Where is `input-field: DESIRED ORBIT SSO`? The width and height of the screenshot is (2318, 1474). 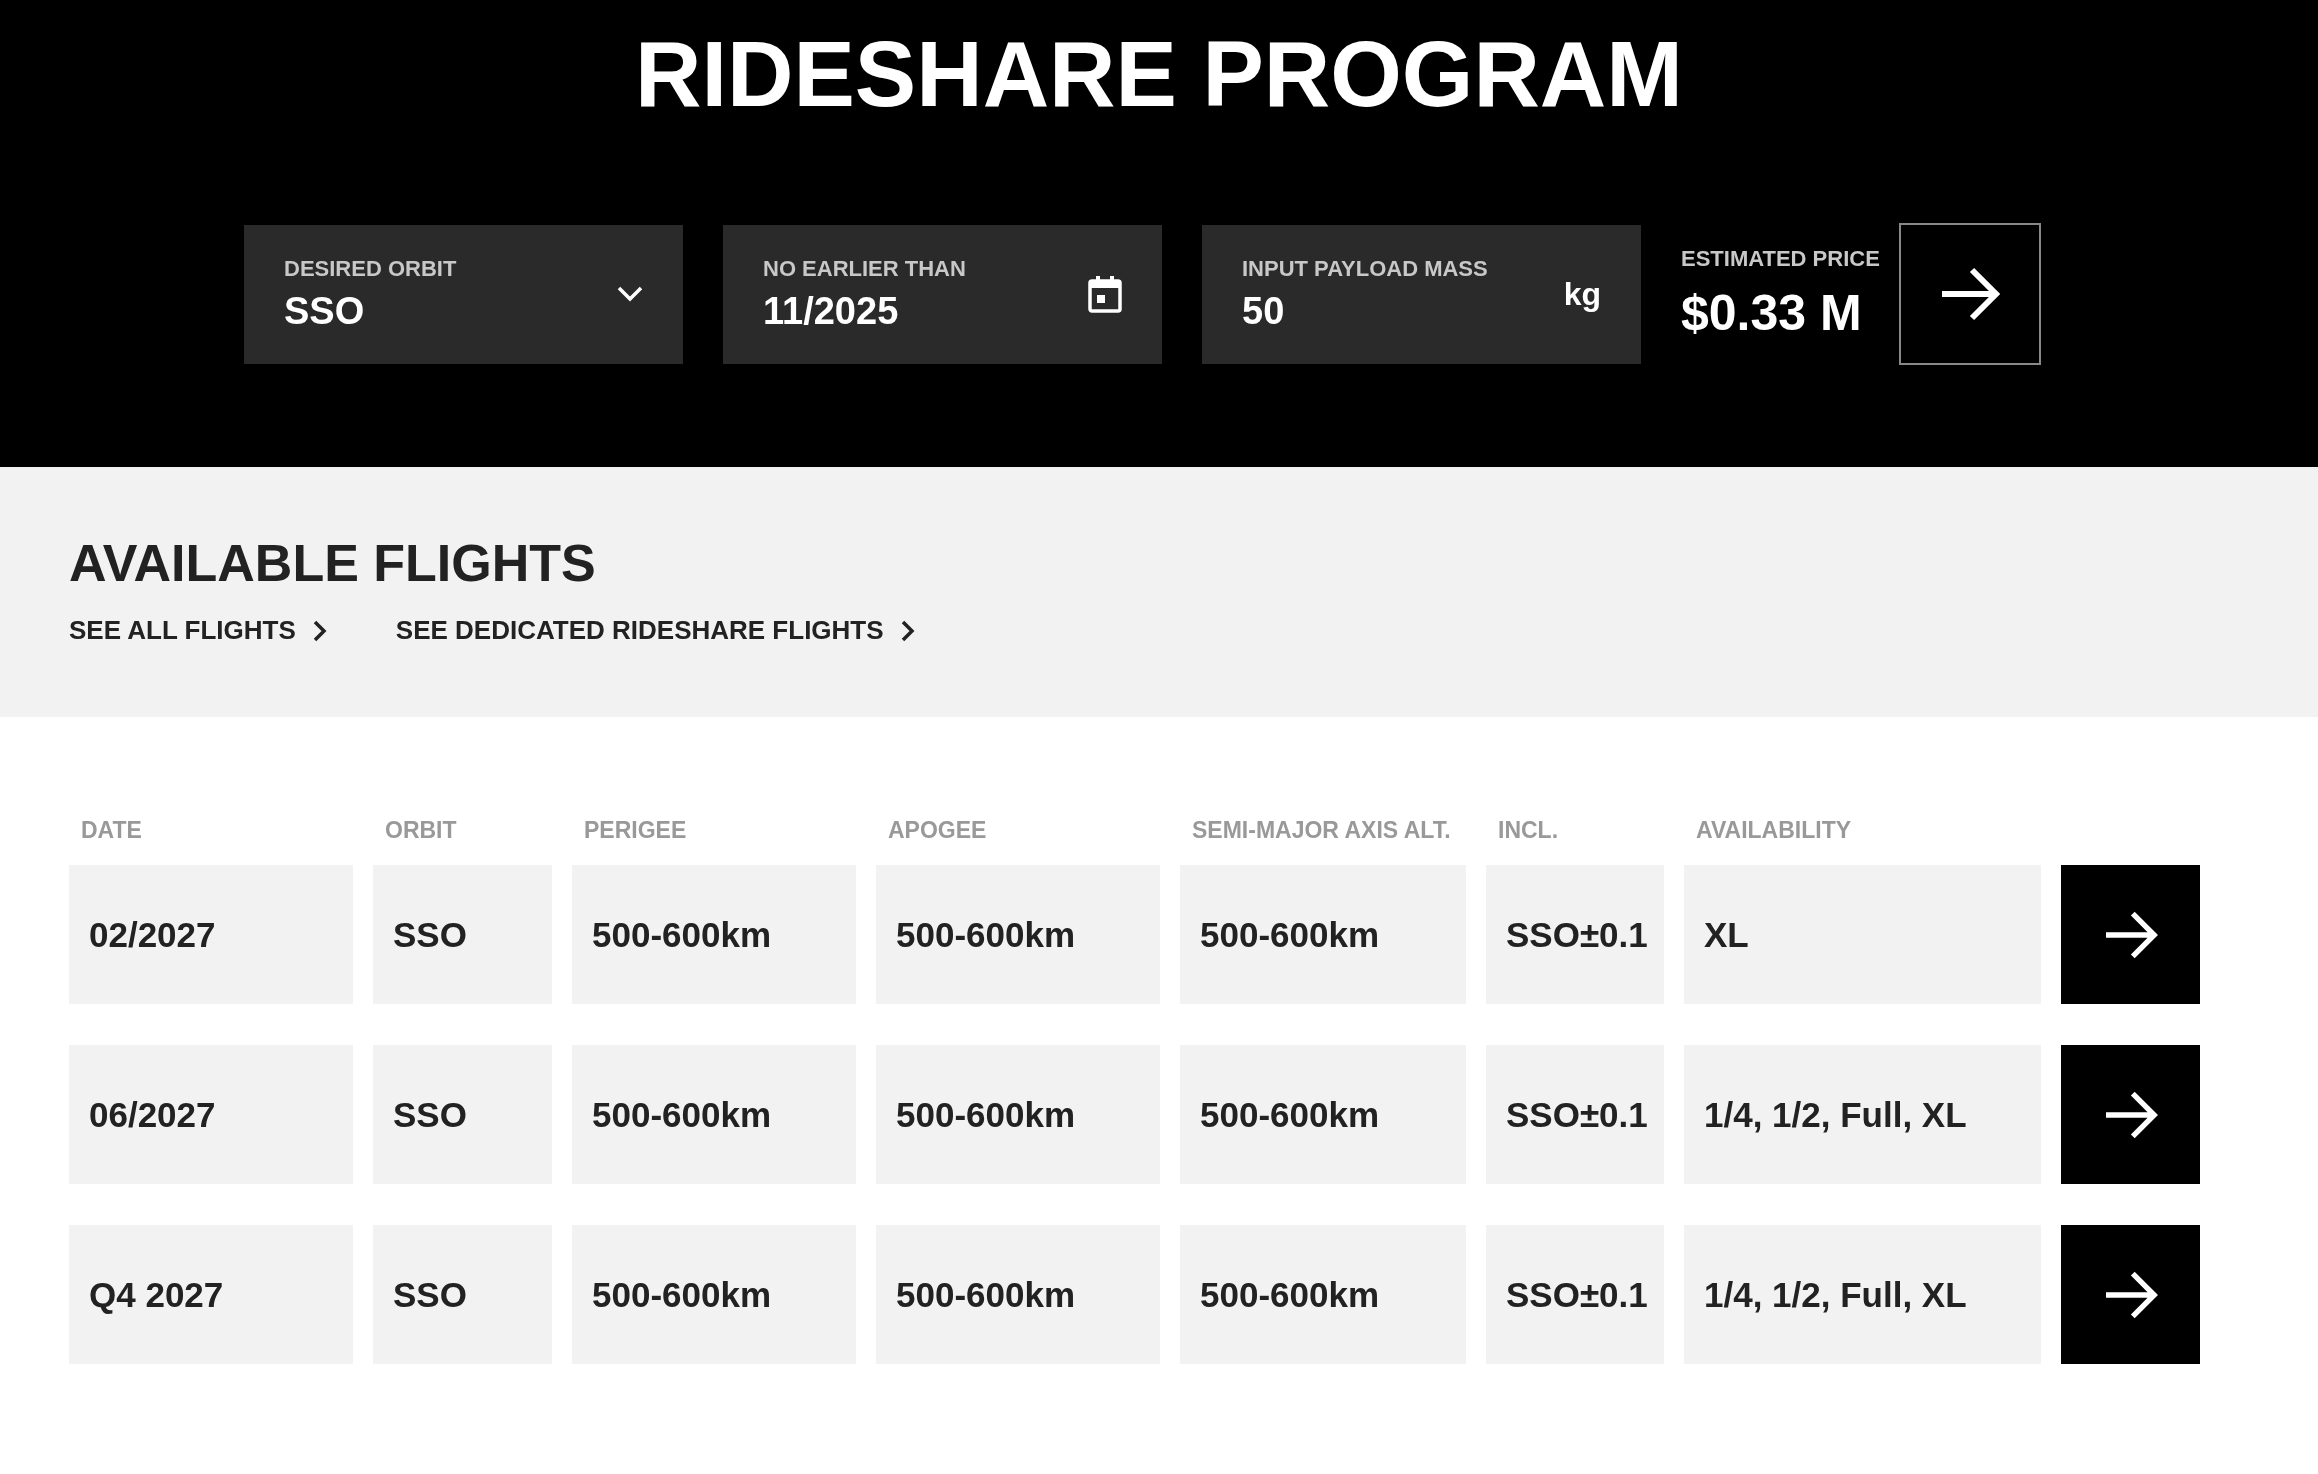 input-field: DESIRED ORBIT SSO is located at coordinates (463, 294).